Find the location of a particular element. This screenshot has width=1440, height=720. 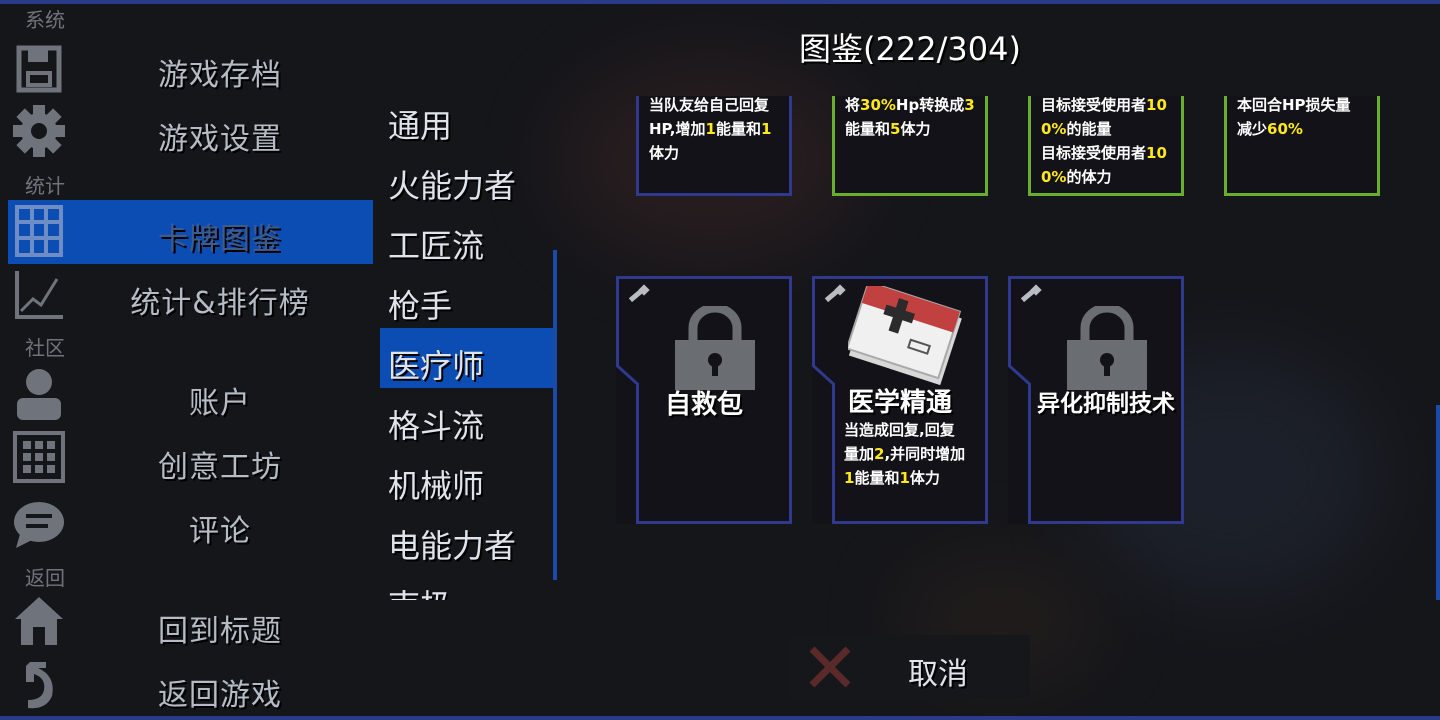

category-gunner: 枪手 is located at coordinates (420, 304).